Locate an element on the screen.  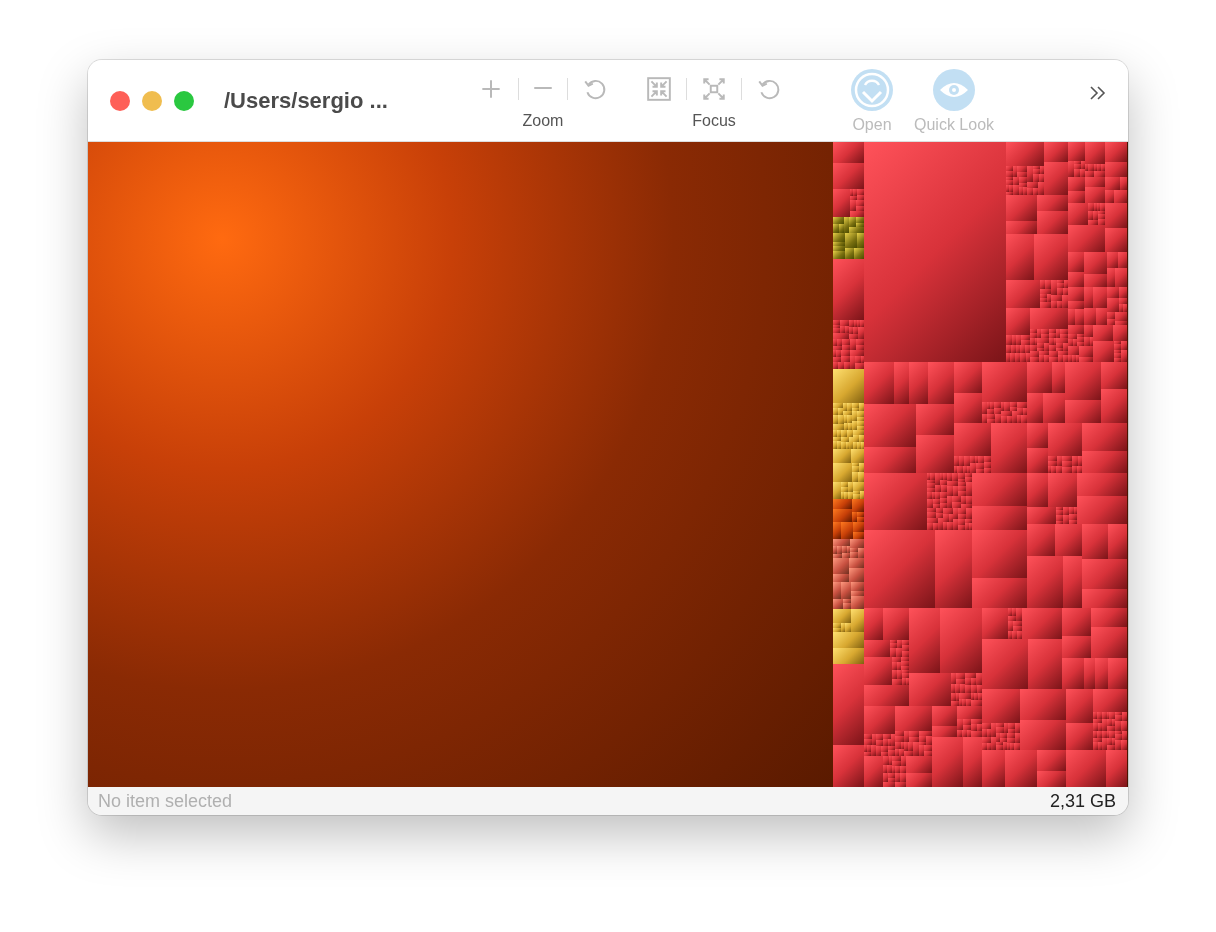
toolbar-group-label: Focus is located at coordinates (714, 120).